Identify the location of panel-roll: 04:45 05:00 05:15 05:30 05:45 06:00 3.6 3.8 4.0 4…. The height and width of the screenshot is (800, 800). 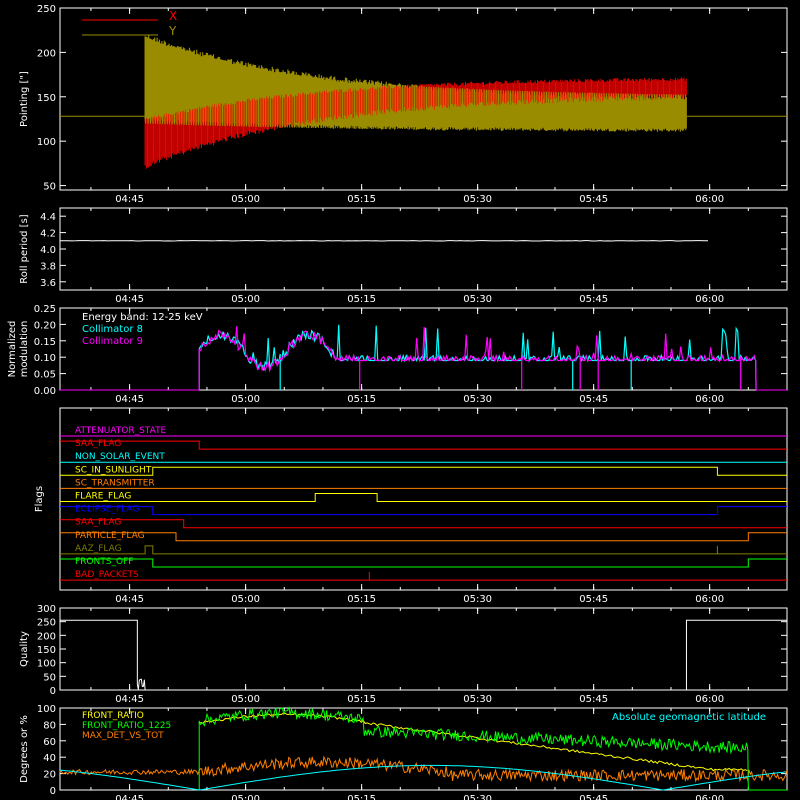
(403, 256).